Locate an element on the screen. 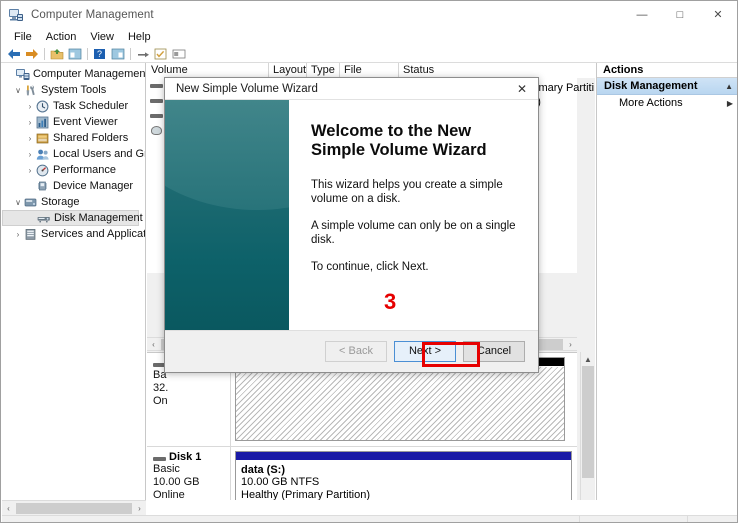 This screenshot has width=738, height=523. banner-arc is located at coordinates (227, 155).